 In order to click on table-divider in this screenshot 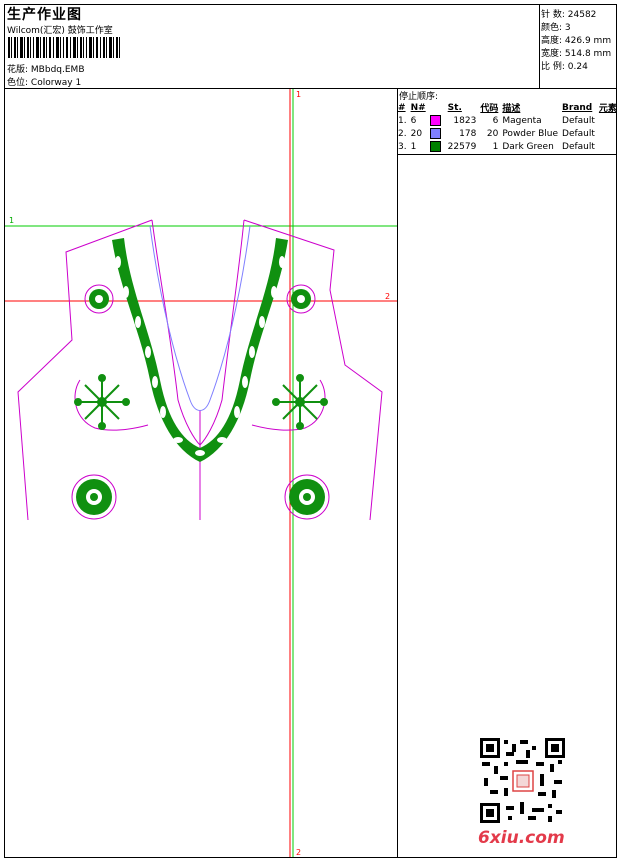, I will do `click(507, 154)`.